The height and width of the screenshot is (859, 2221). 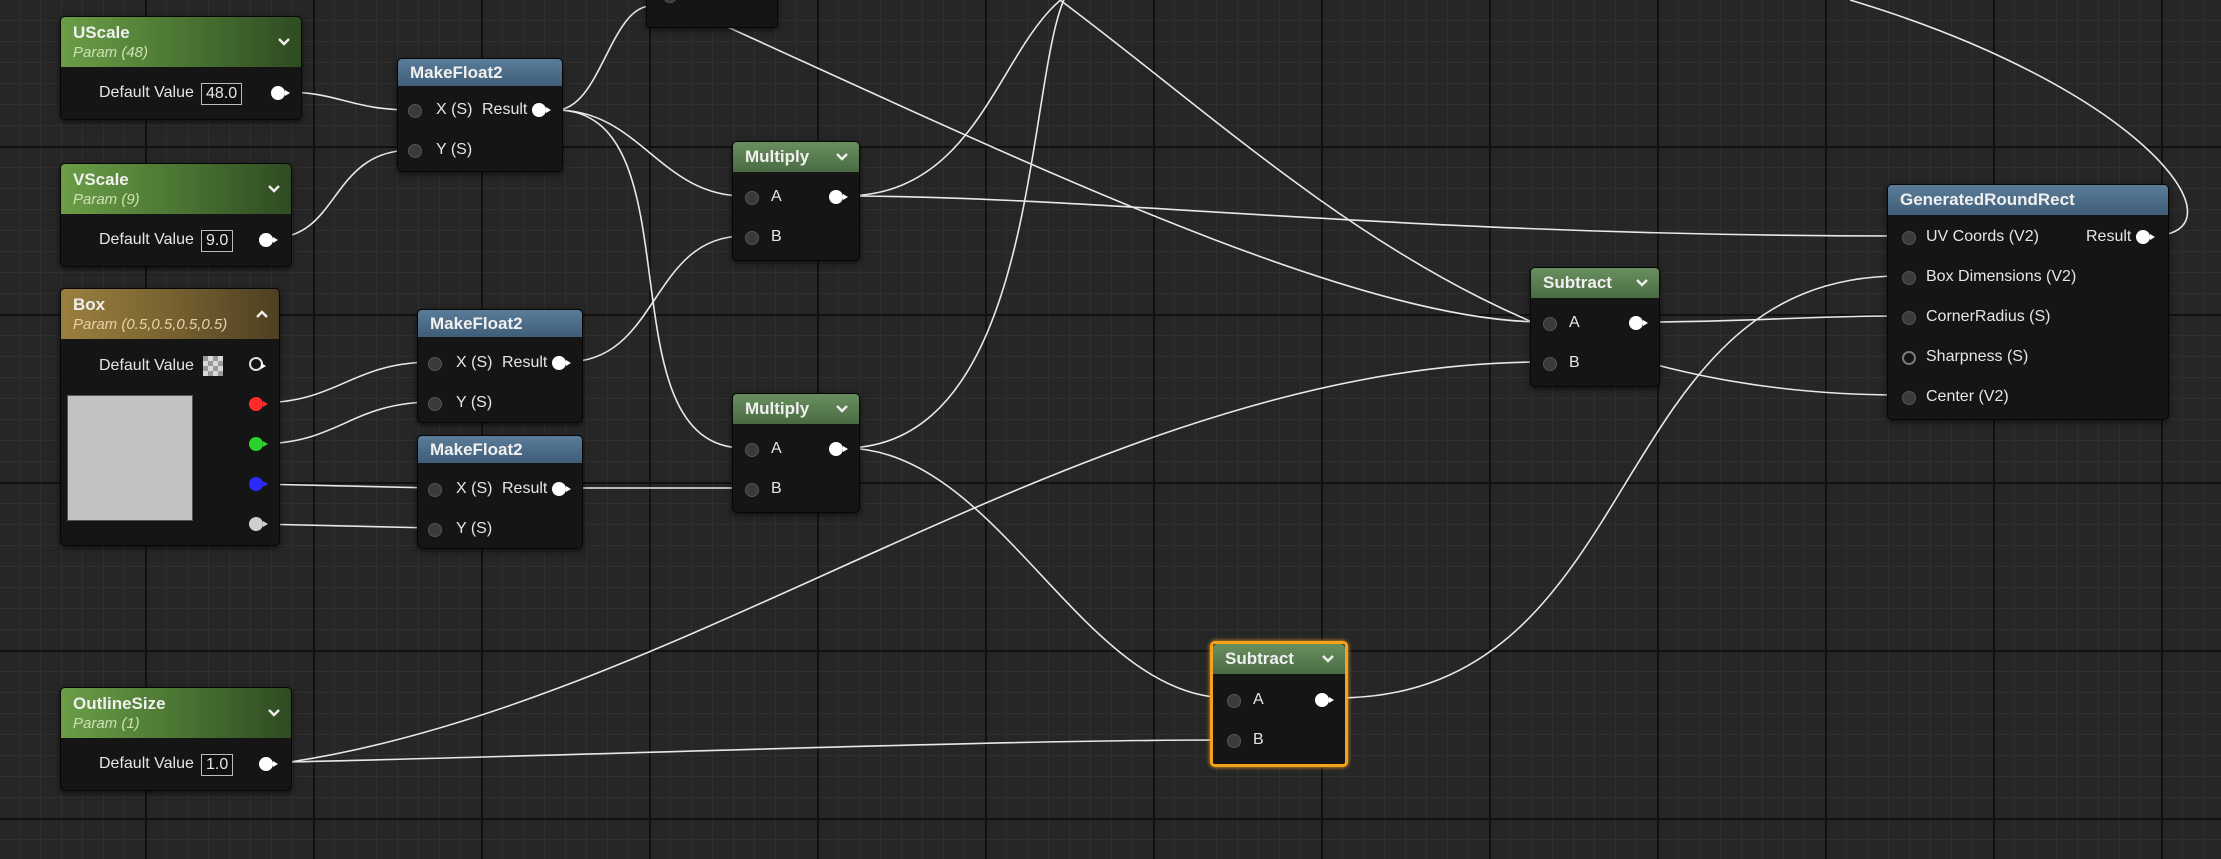 What do you see at coordinates (262, 314) in the screenshot?
I see `expand-chevron-icon` at bounding box center [262, 314].